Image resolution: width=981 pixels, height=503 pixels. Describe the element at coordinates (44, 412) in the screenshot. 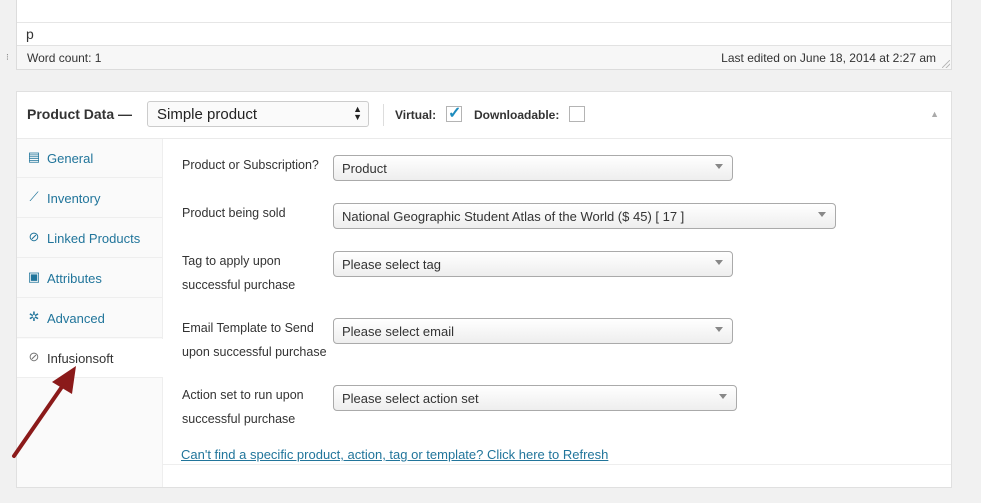

I see `annotation-arrow-icon` at that location.